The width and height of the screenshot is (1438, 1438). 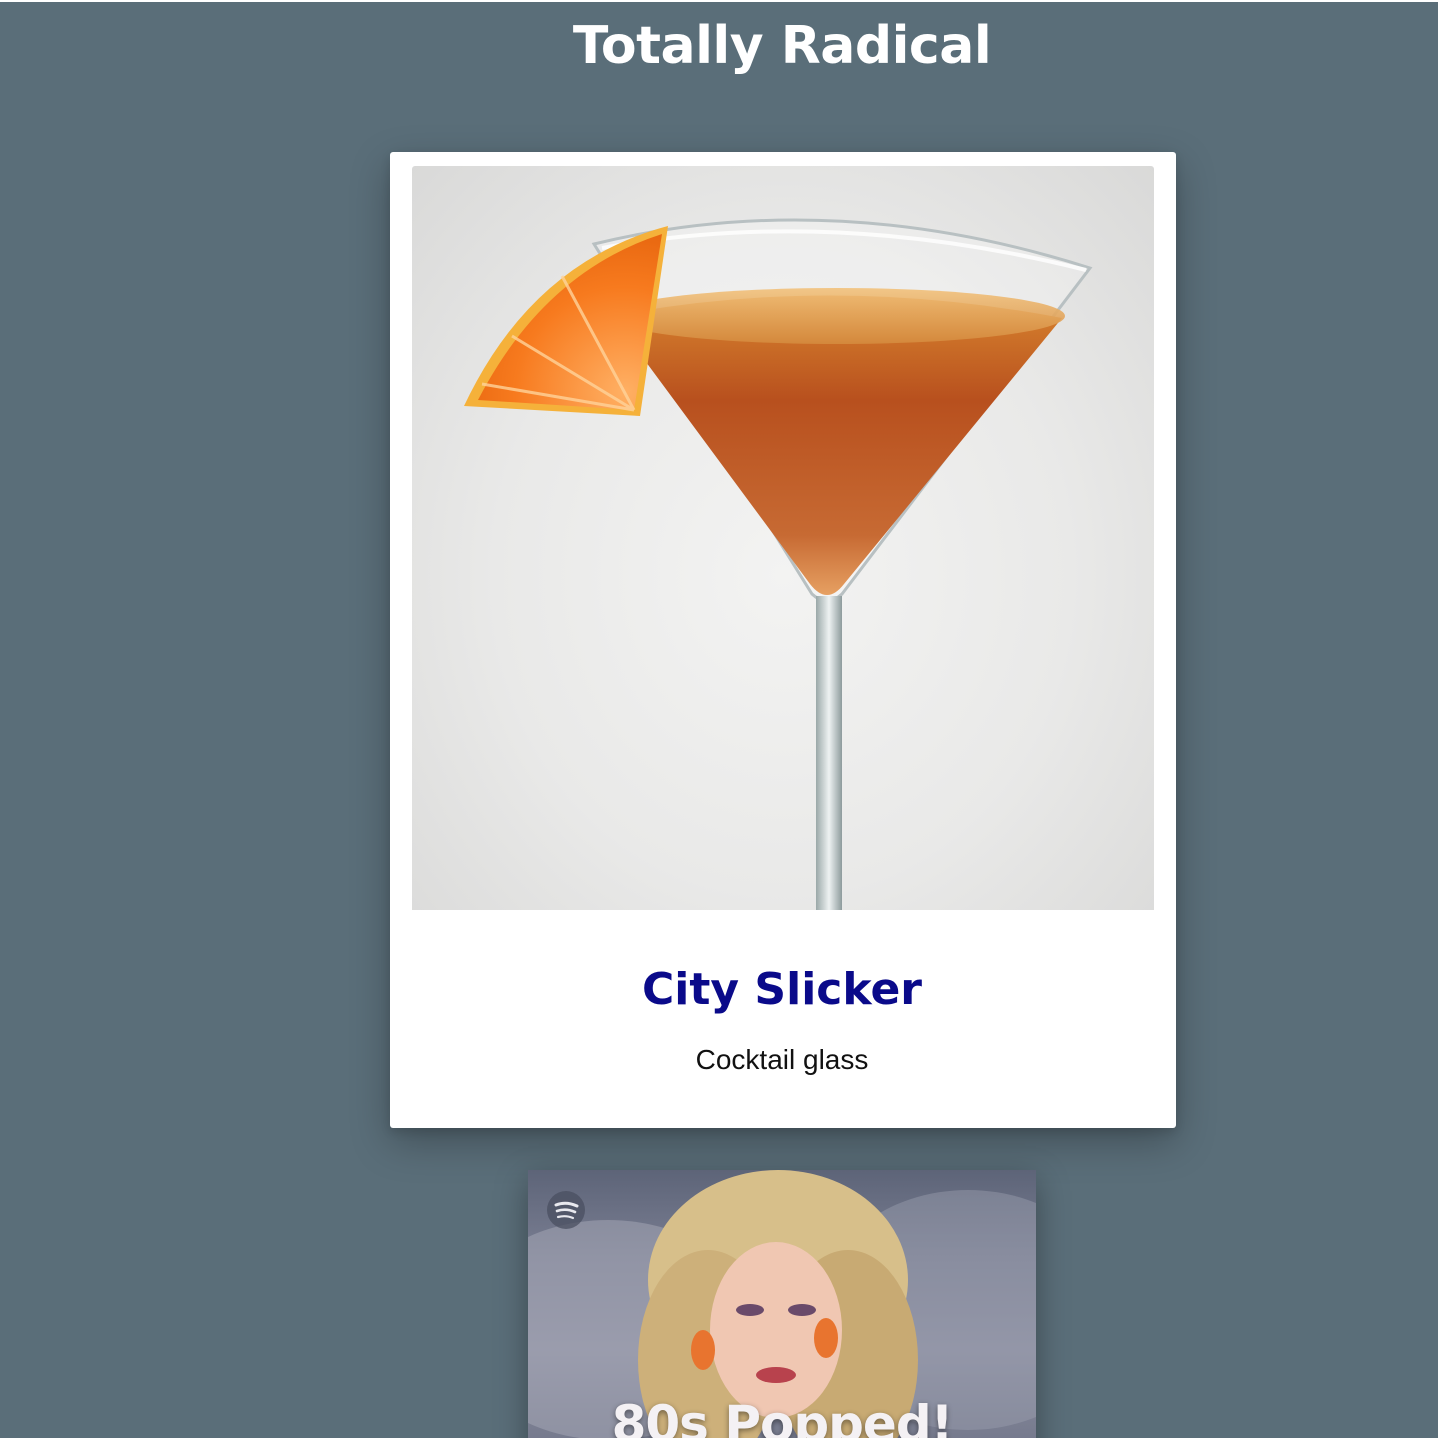 I want to click on drink-name: City Slicker, so click(x=719, y=990).